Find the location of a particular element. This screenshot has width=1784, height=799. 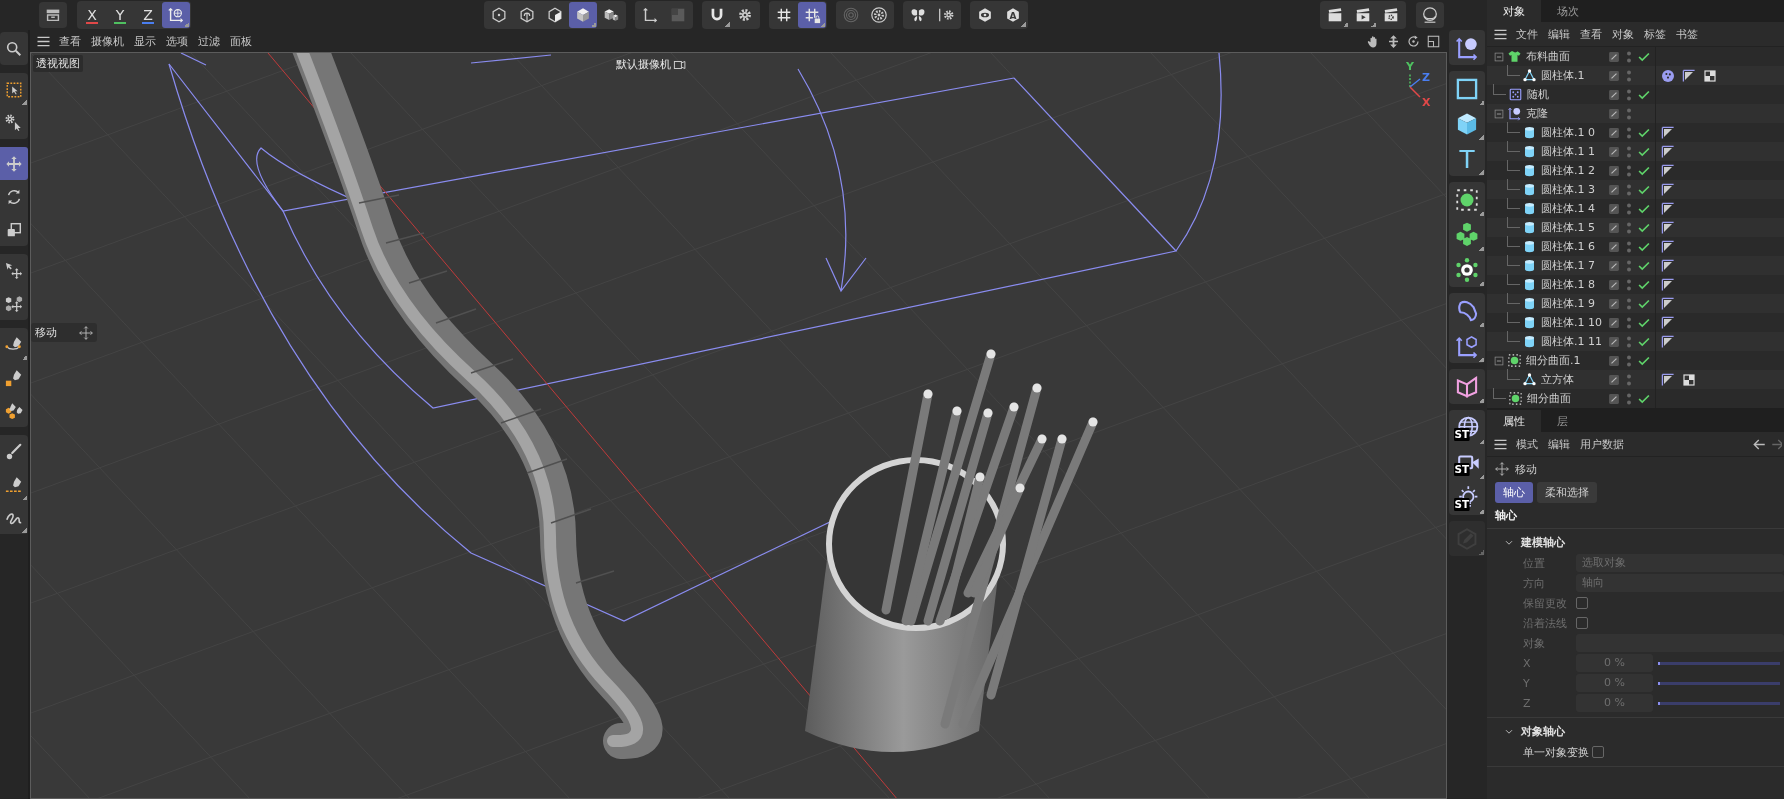

pen-block-icon is located at coordinates (14, 377).